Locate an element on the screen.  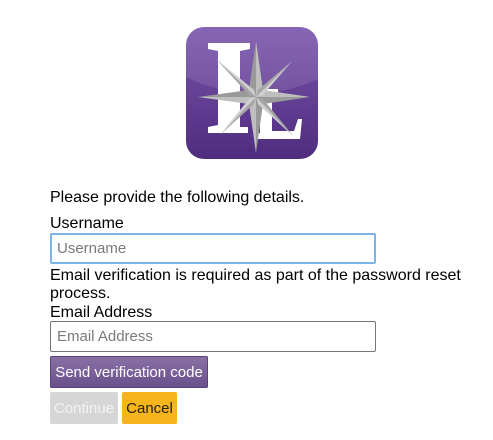
username-input is located at coordinates (213, 248).